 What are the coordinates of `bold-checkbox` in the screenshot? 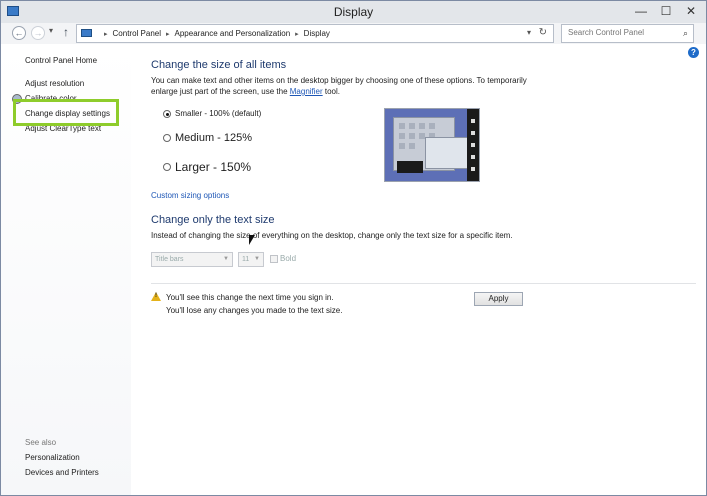 It's located at (274, 259).